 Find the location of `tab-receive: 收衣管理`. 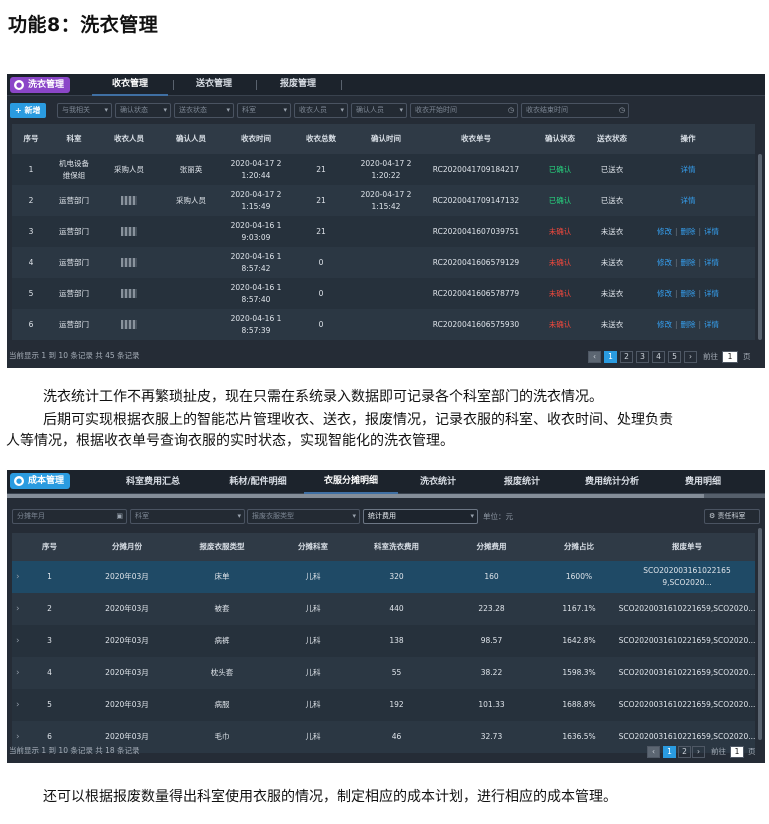

tab-receive: 收衣管理 is located at coordinates (130, 85).